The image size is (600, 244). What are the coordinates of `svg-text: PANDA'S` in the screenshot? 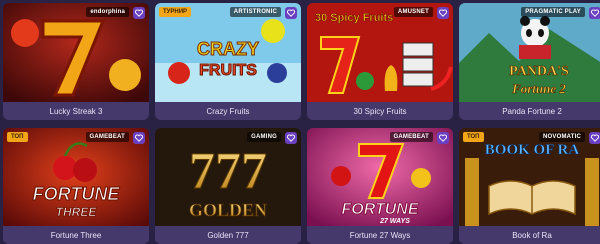 It's located at (539, 71).